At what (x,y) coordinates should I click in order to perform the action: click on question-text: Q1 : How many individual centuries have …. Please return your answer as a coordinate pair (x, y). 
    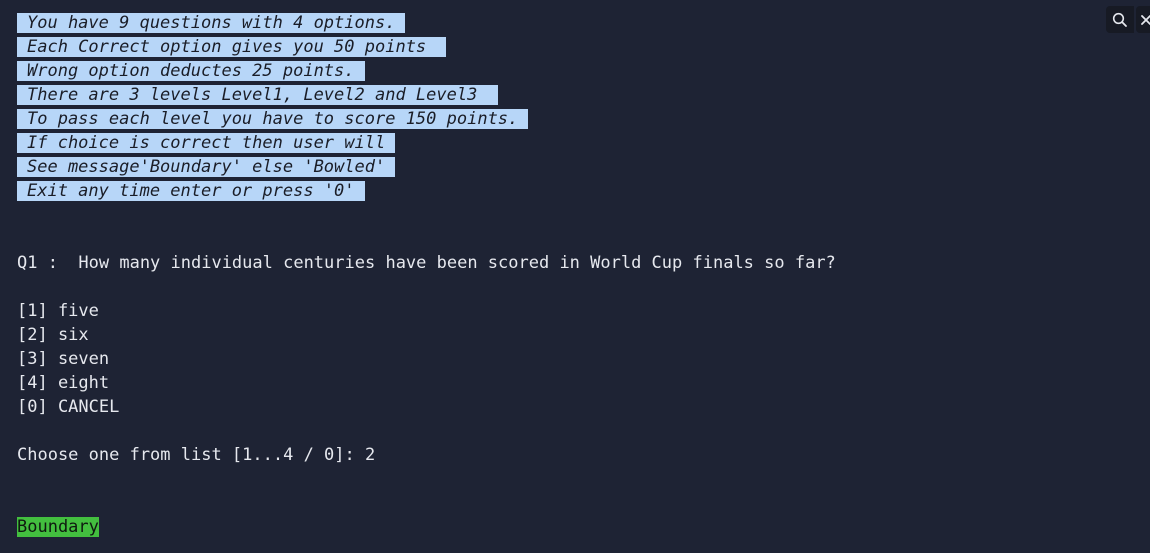
    Looking at the image, I should click on (426, 263).